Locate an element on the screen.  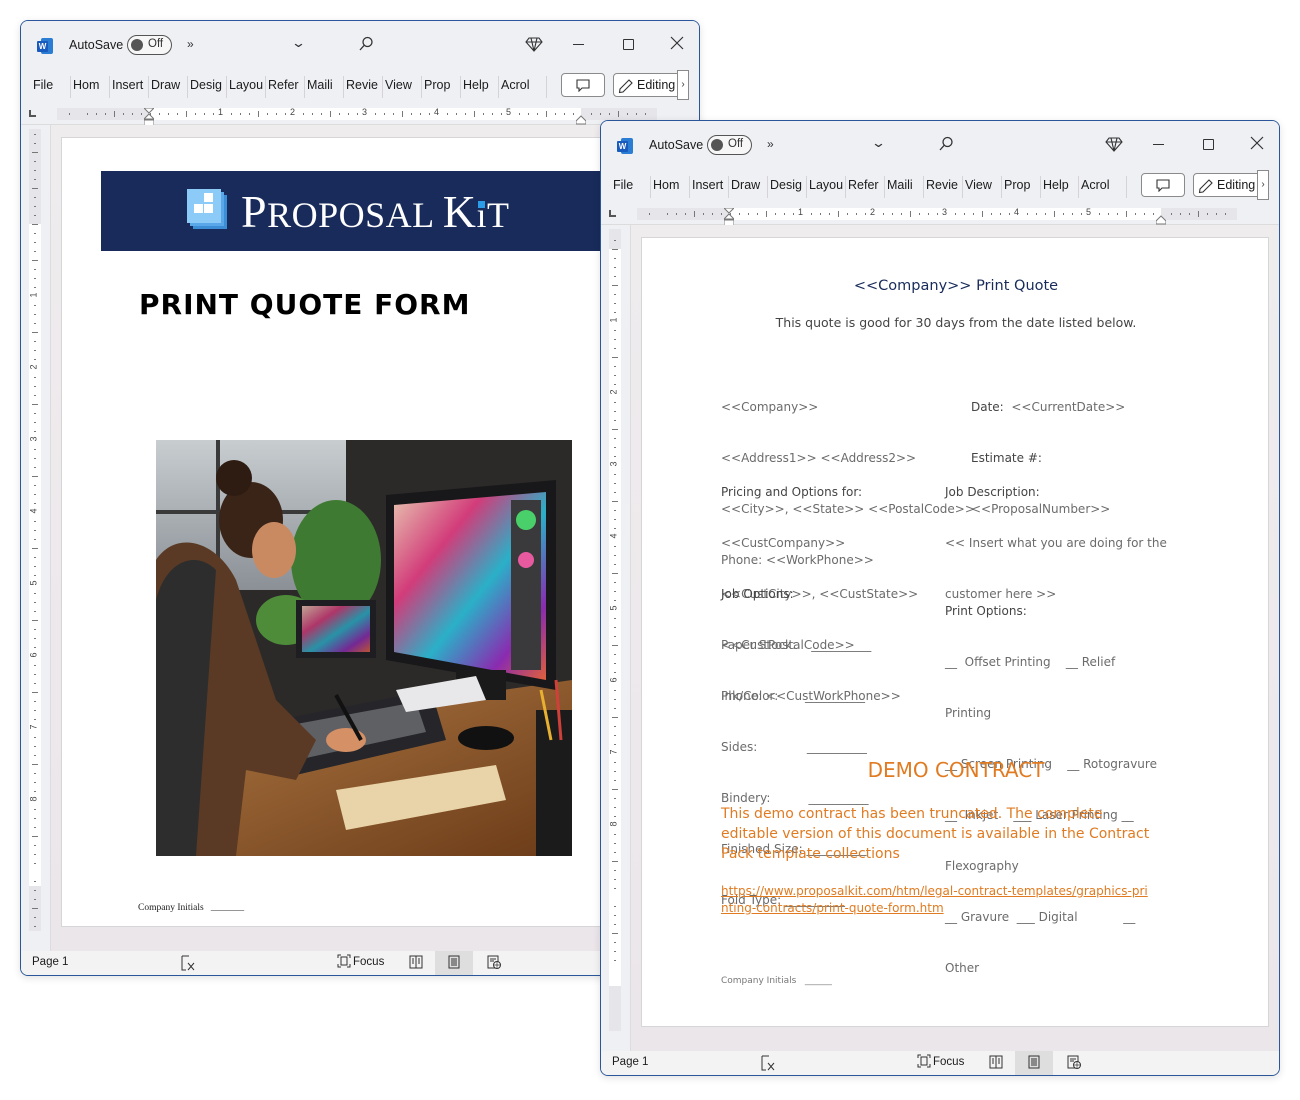
ruler-number: 4 is located at coordinates (613, 536).